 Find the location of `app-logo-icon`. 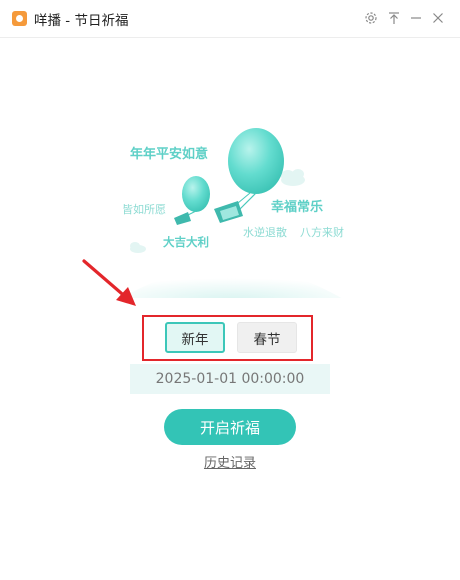

app-logo-icon is located at coordinates (19, 18).